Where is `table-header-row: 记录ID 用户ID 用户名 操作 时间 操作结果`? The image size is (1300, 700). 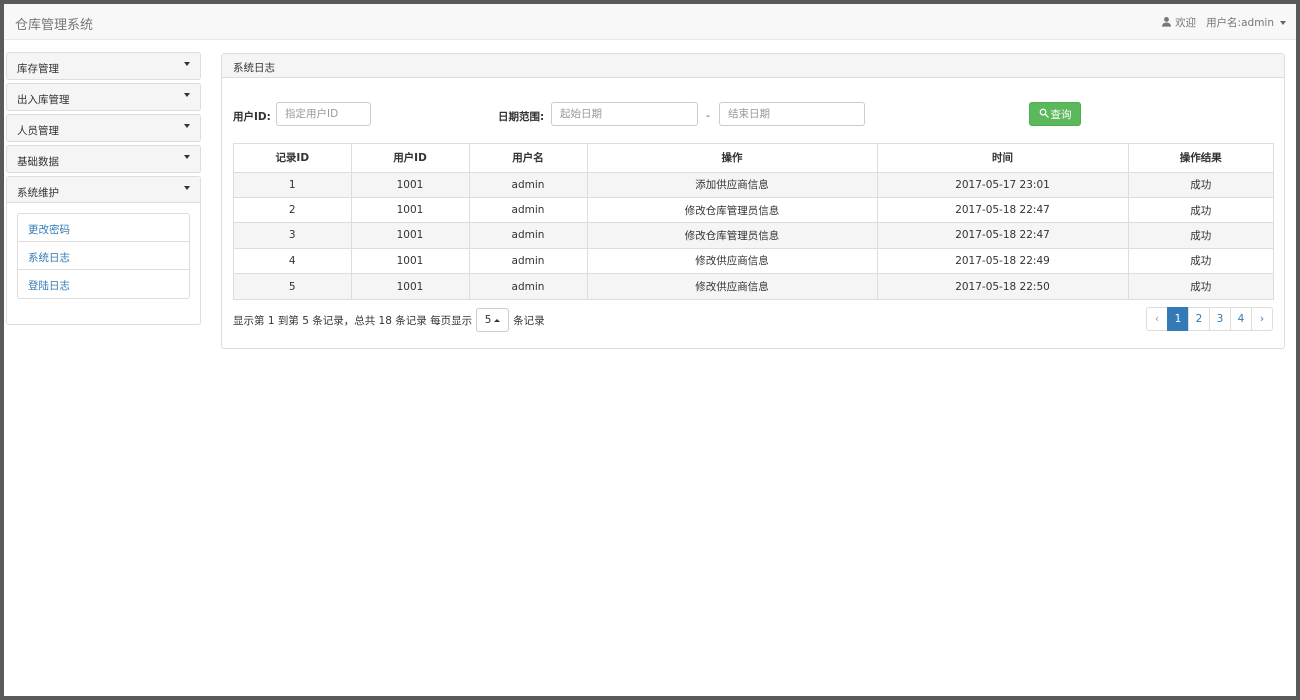 table-header-row: 记录ID 用户ID 用户名 操作 时间 操作结果 is located at coordinates (753, 158).